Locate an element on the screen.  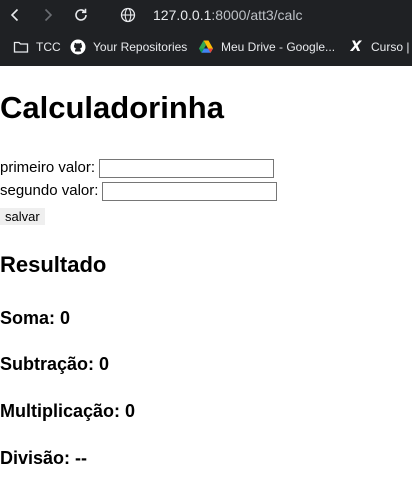
result-label: Multiplicação: is located at coordinates (60, 411).